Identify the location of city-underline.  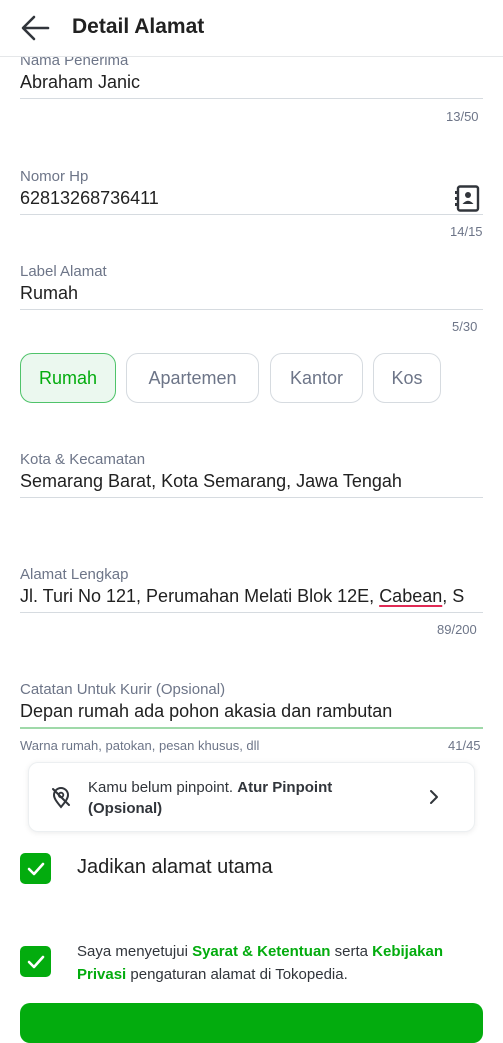
(251, 497).